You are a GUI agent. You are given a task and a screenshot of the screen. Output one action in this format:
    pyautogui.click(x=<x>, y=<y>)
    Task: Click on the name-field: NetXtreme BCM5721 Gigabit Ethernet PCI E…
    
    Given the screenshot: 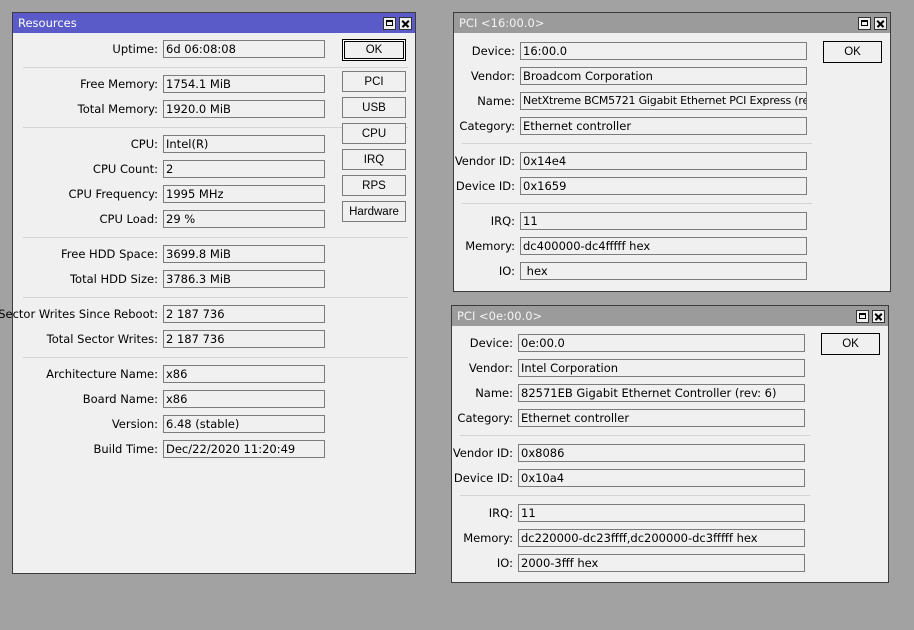 What is the action you would take?
    pyautogui.click(x=663, y=101)
    